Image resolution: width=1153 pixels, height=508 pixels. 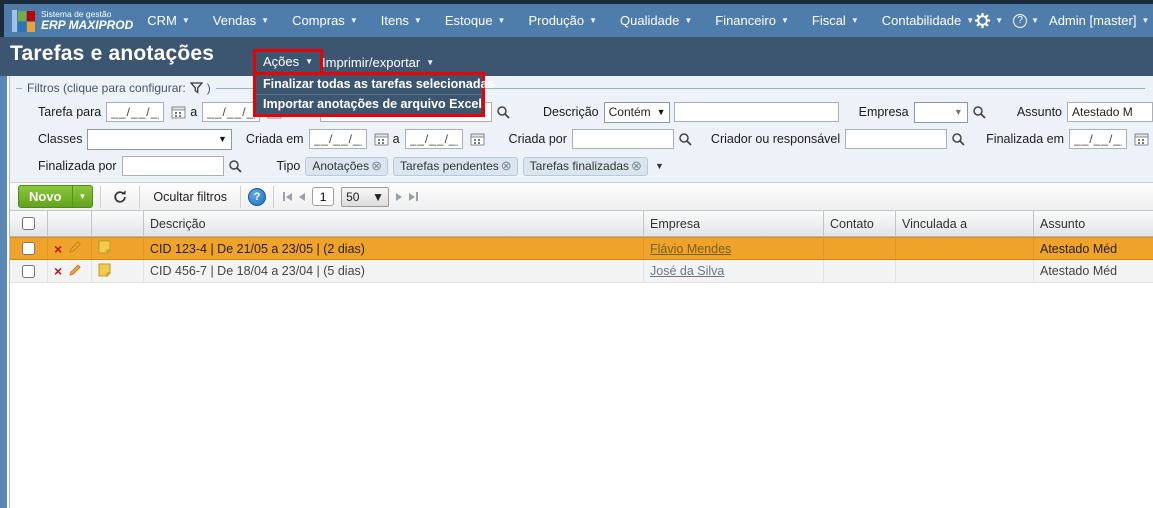 I want to click on tipo-chip-tarefas-finalizadas: Tarefas finalizadas ⊗, so click(x=585, y=166).